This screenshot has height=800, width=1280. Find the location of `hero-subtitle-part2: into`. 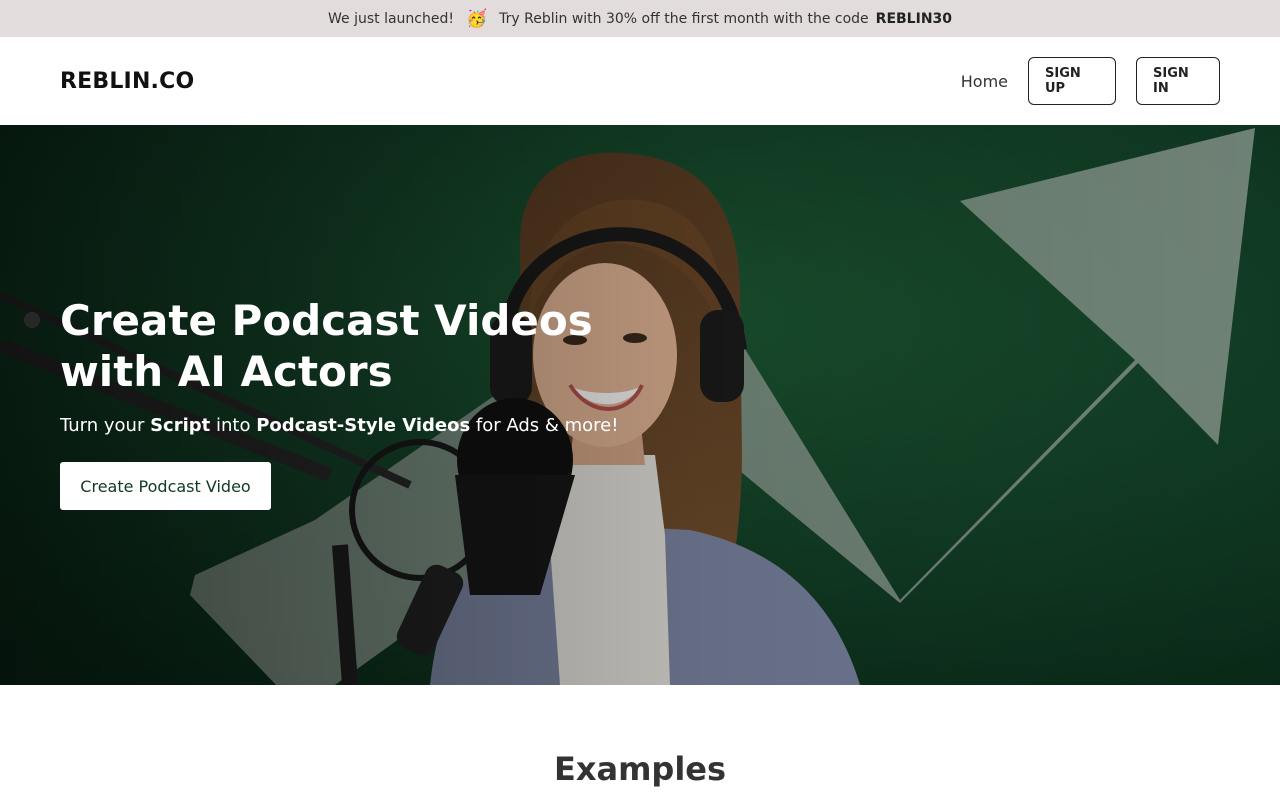

hero-subtitle-part2: into is located at coordinates (233, 425).